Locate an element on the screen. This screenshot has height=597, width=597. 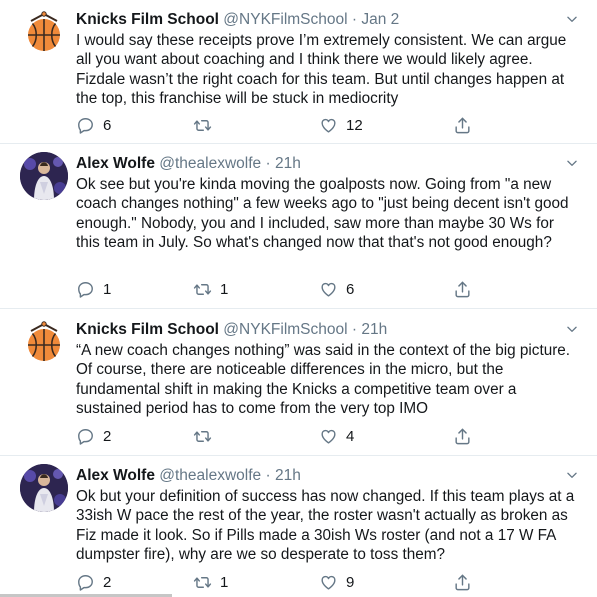
like-button: 12 is located at coordinates (341, 125).